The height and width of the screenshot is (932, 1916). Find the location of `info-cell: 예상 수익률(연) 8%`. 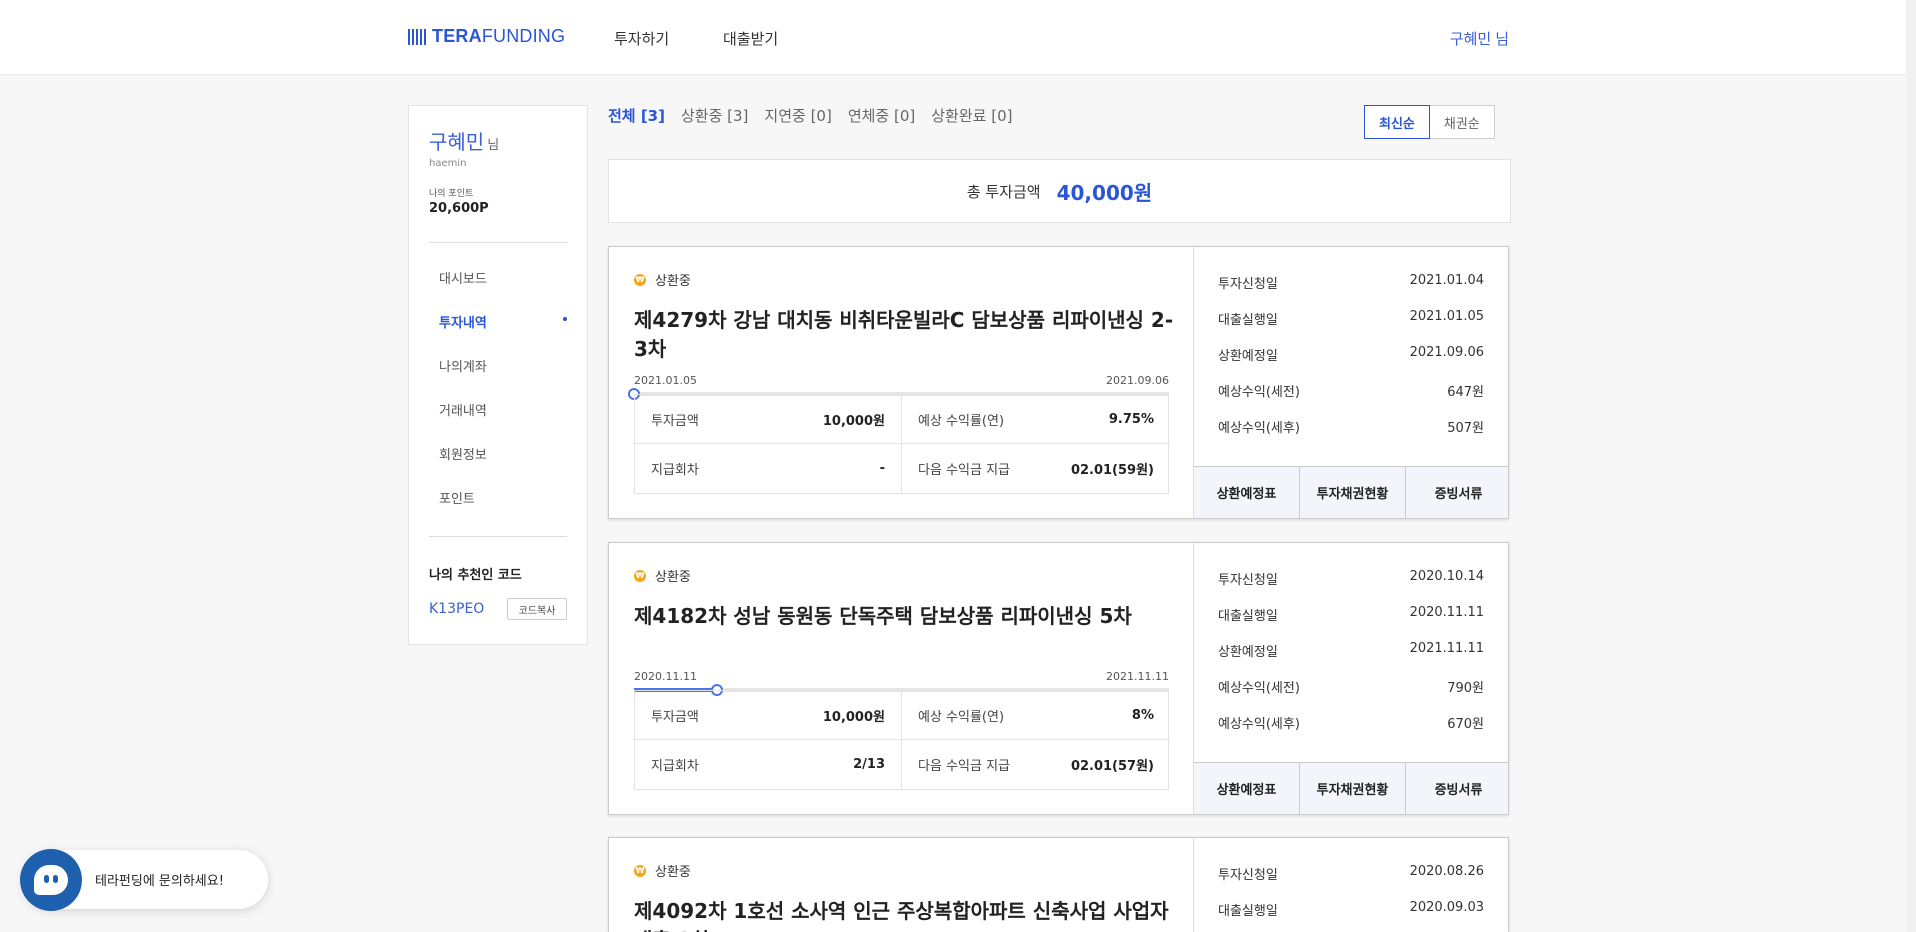

info-cell: 예상 수익률(연) 8% is located at coordinates (1036, 715).